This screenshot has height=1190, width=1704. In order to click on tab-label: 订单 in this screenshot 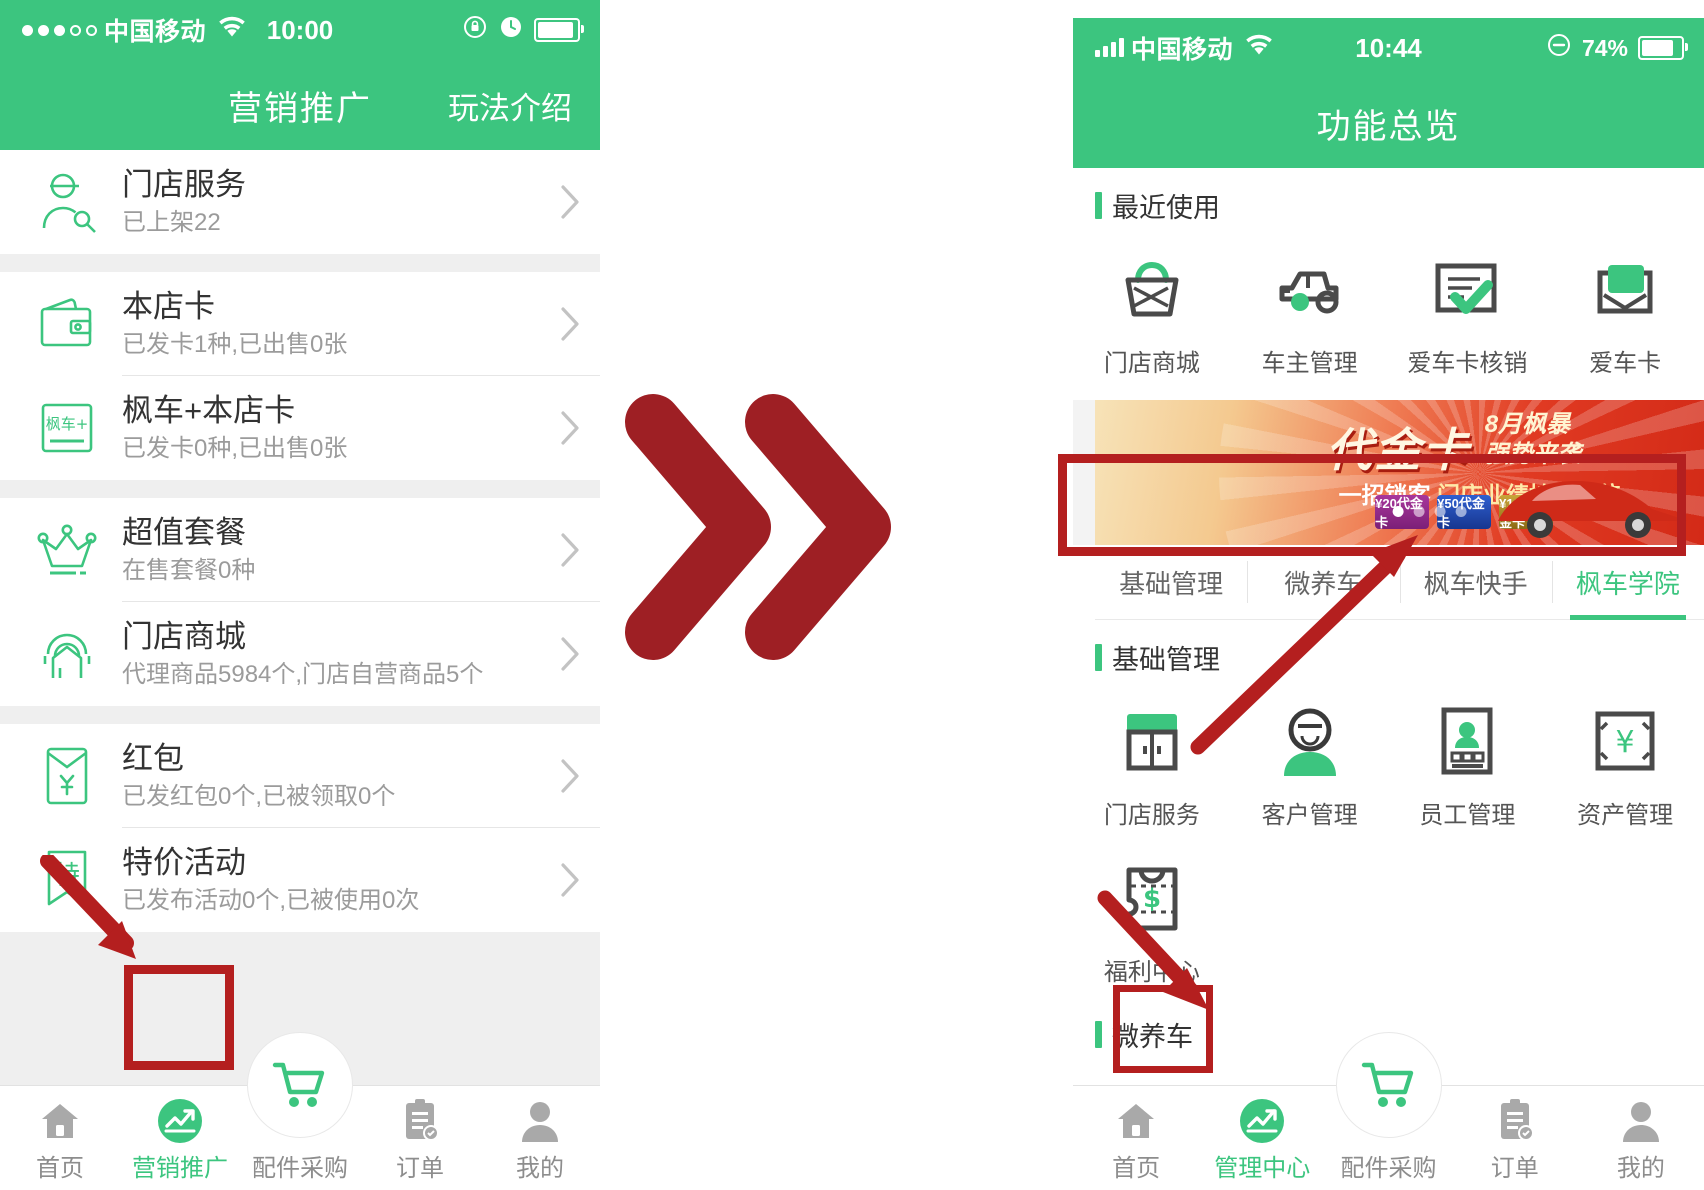, I will do `click(420, 1168)`.